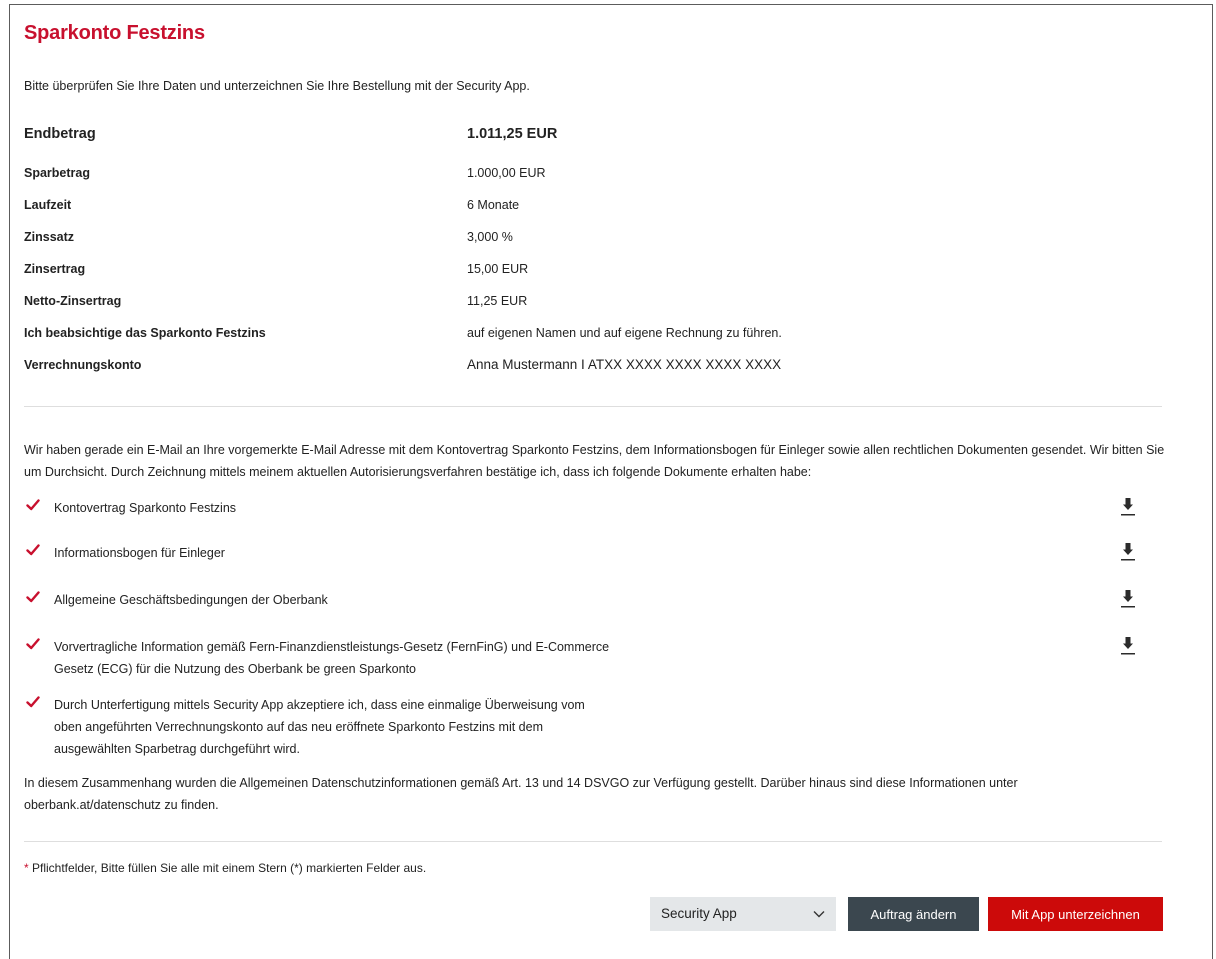  I want to click on summary-value: 1.000,00 EUR, so click(506, 173).